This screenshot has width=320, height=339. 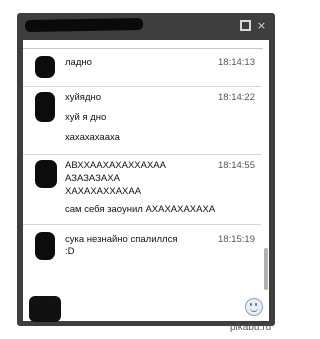 I want to click on message-item: сука незнайно спалиллся :D 18:15:19, so click(x=143, y=244).